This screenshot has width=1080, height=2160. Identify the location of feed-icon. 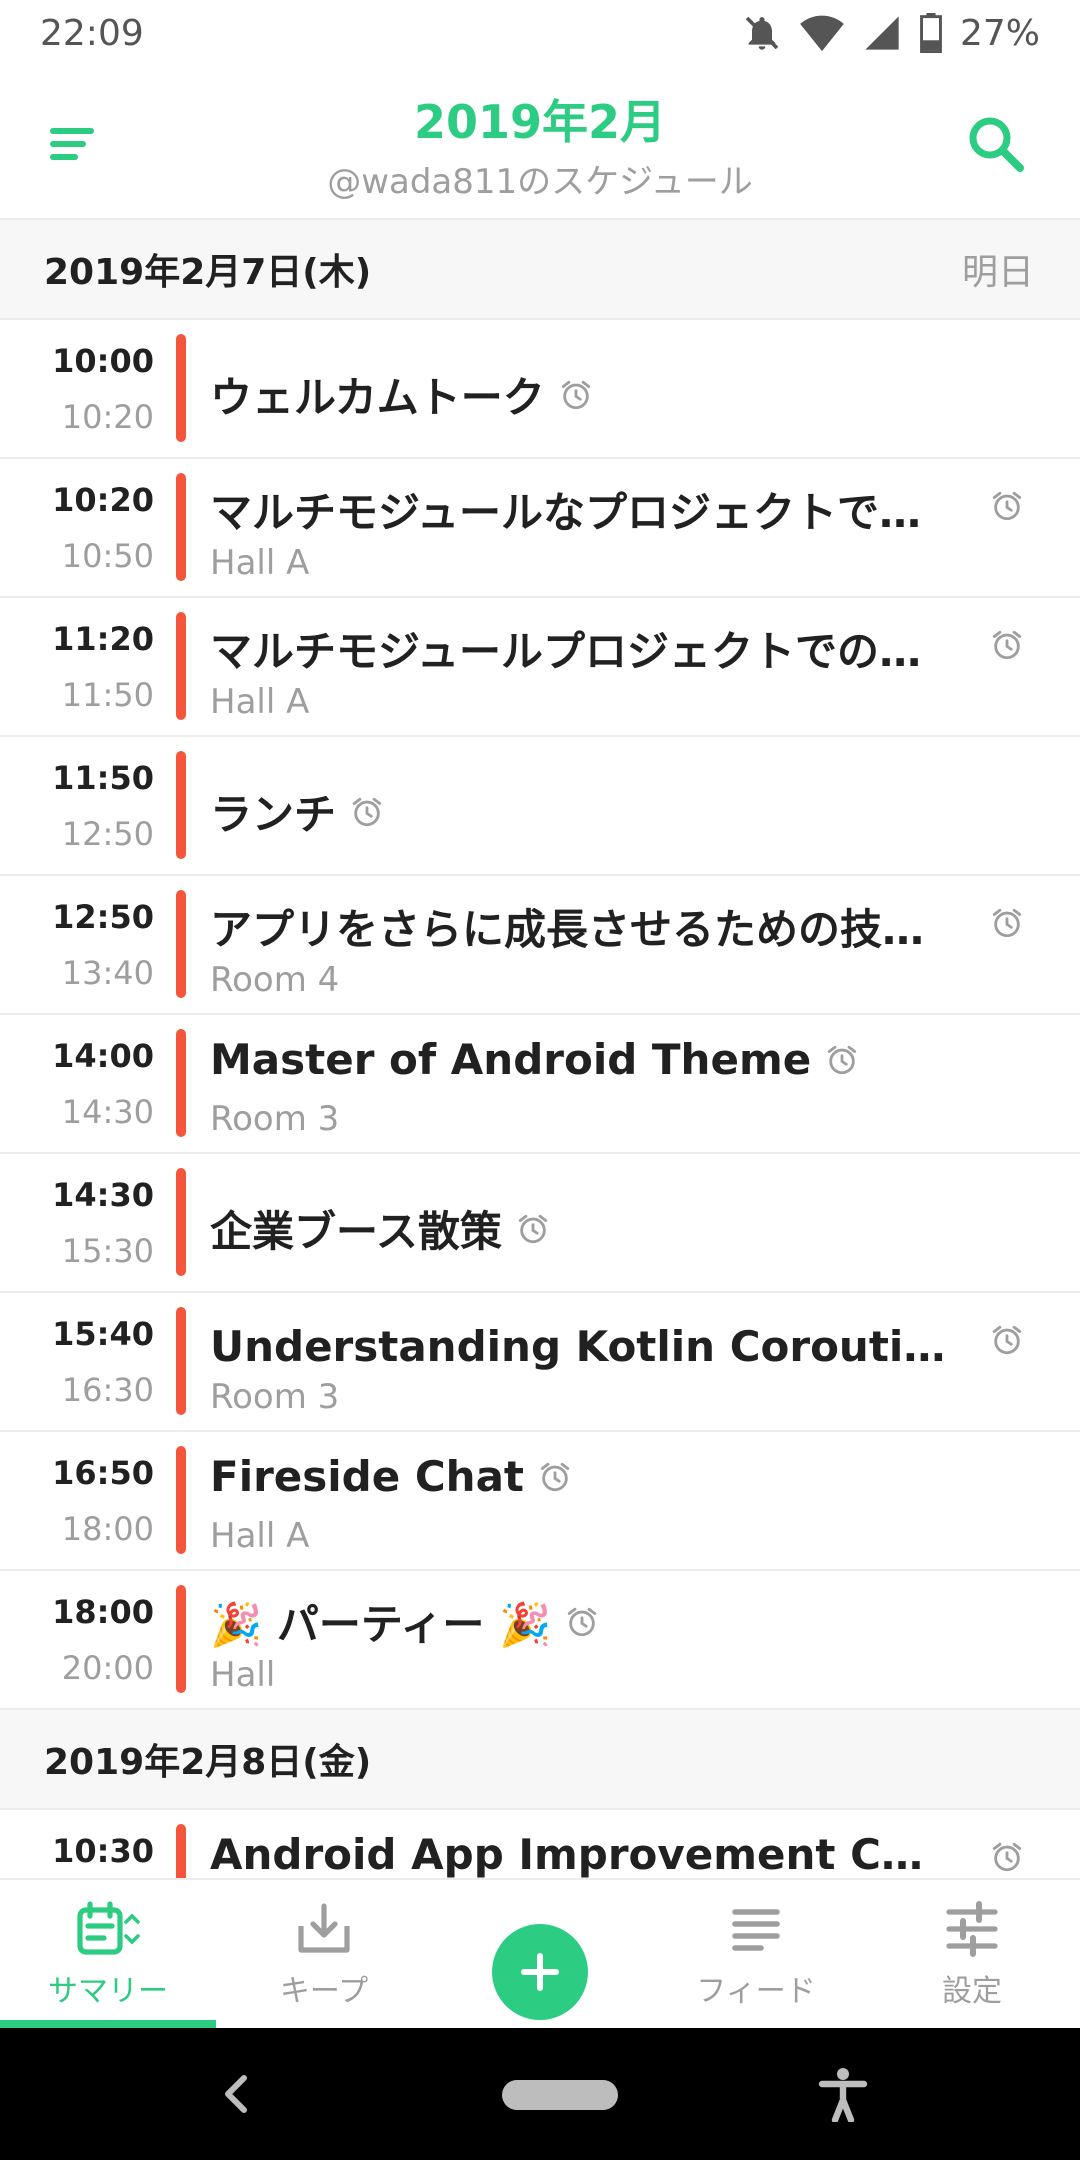
(756, 1930).